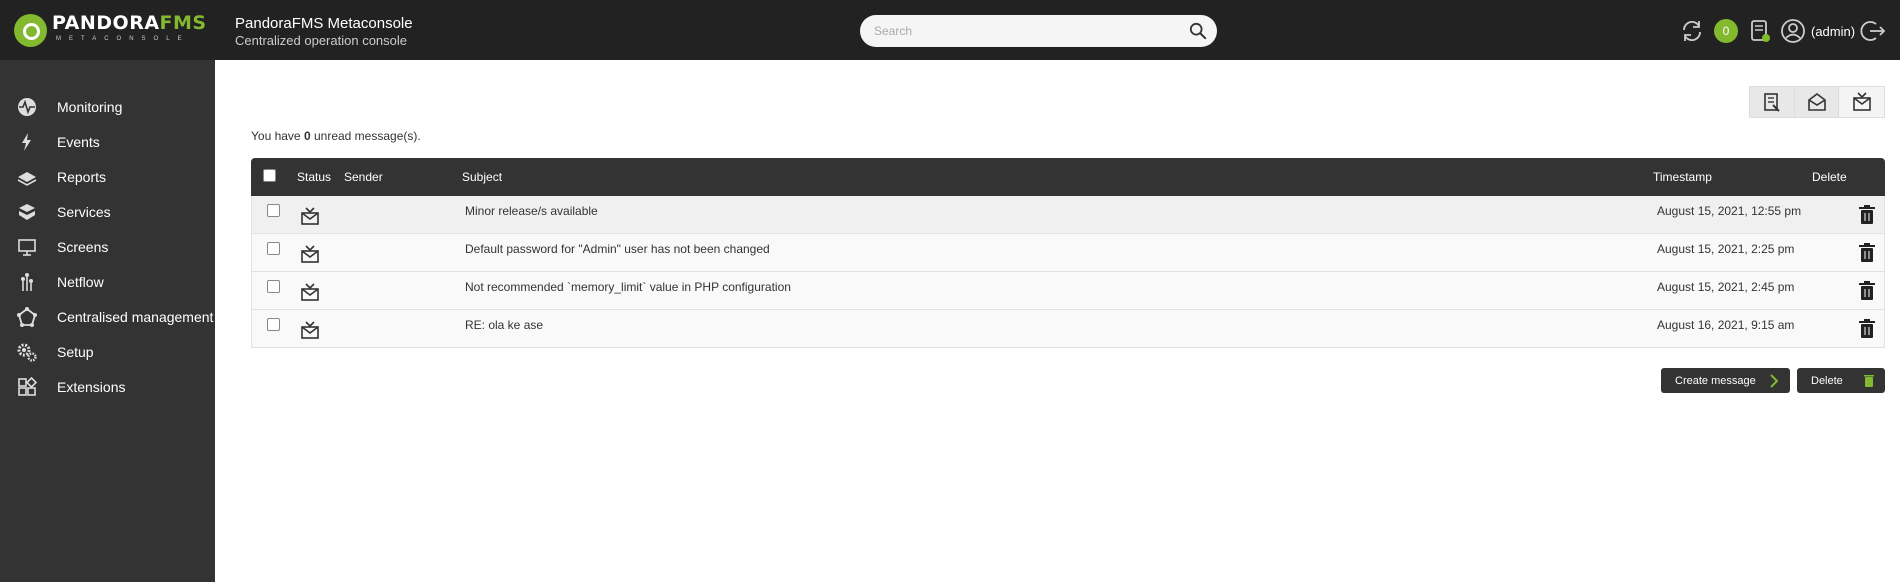 The image size is (1900, 582). Describe the element at coordinates (1726, 249) in the screenshot. I see `message-timestamp: August 15, 2021, 2:25 pm` at that location.